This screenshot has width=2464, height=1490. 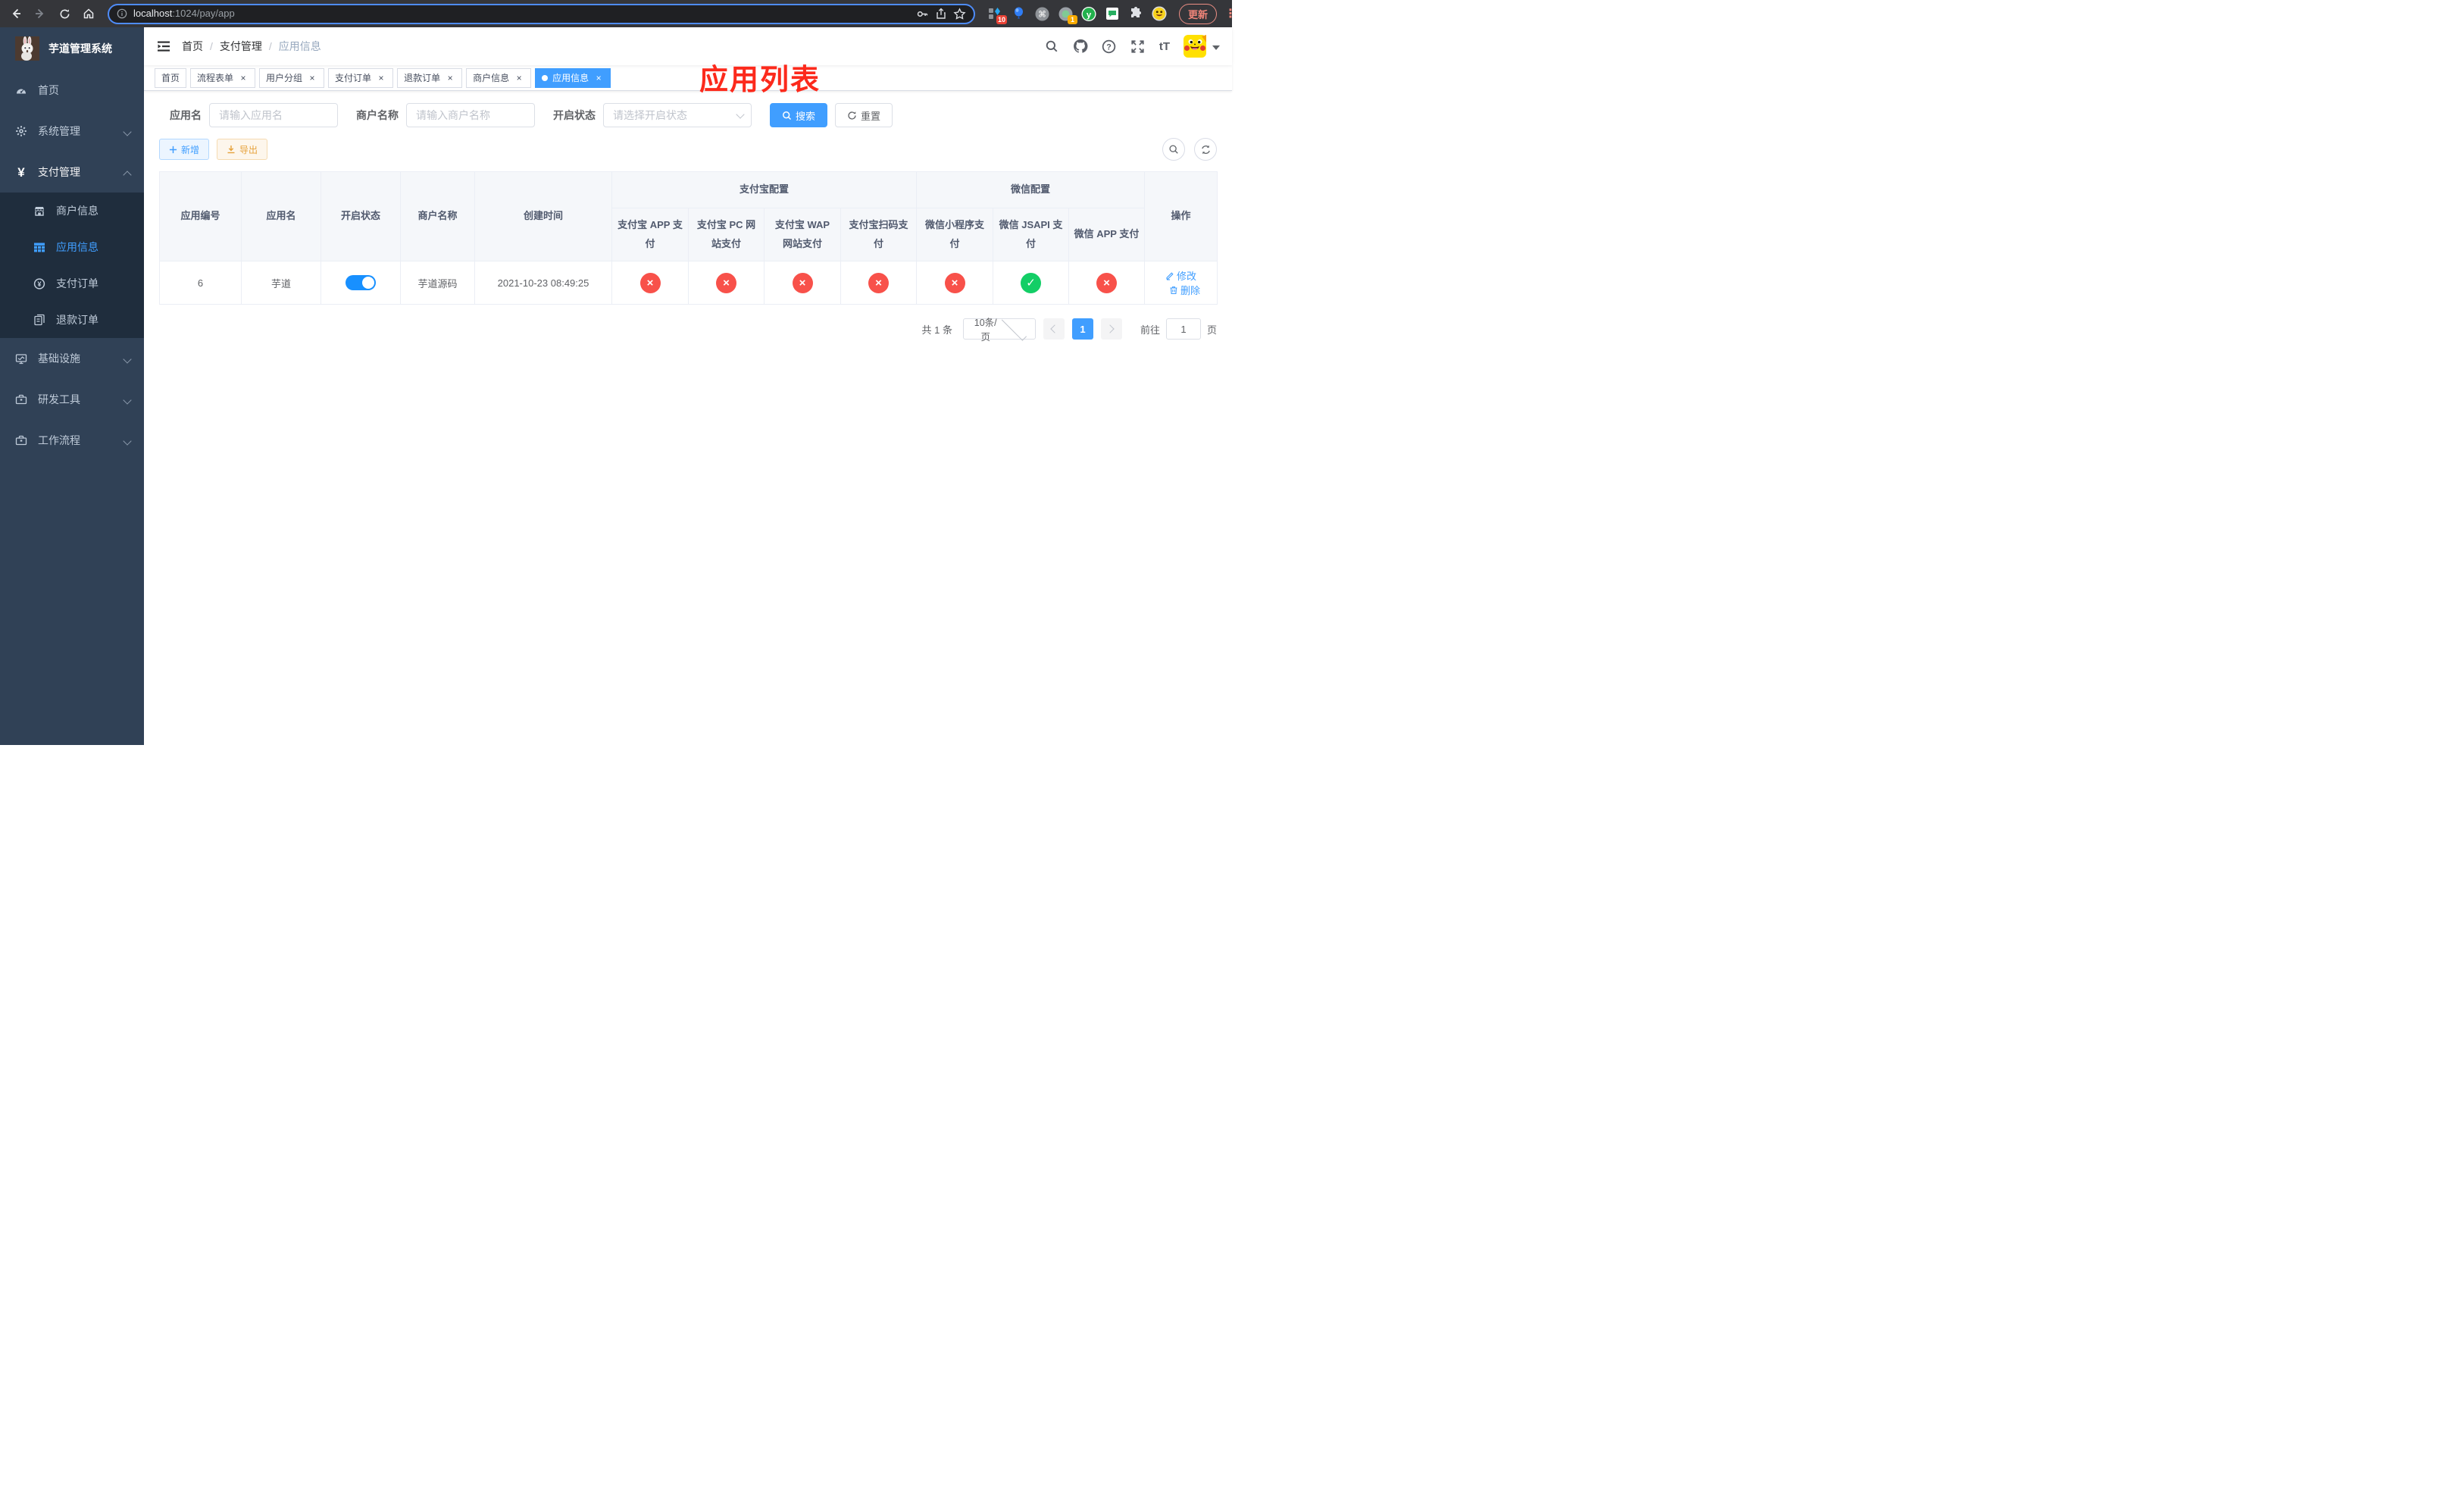 I want to click on reset-button: 重置, so click(x=864, y=115).